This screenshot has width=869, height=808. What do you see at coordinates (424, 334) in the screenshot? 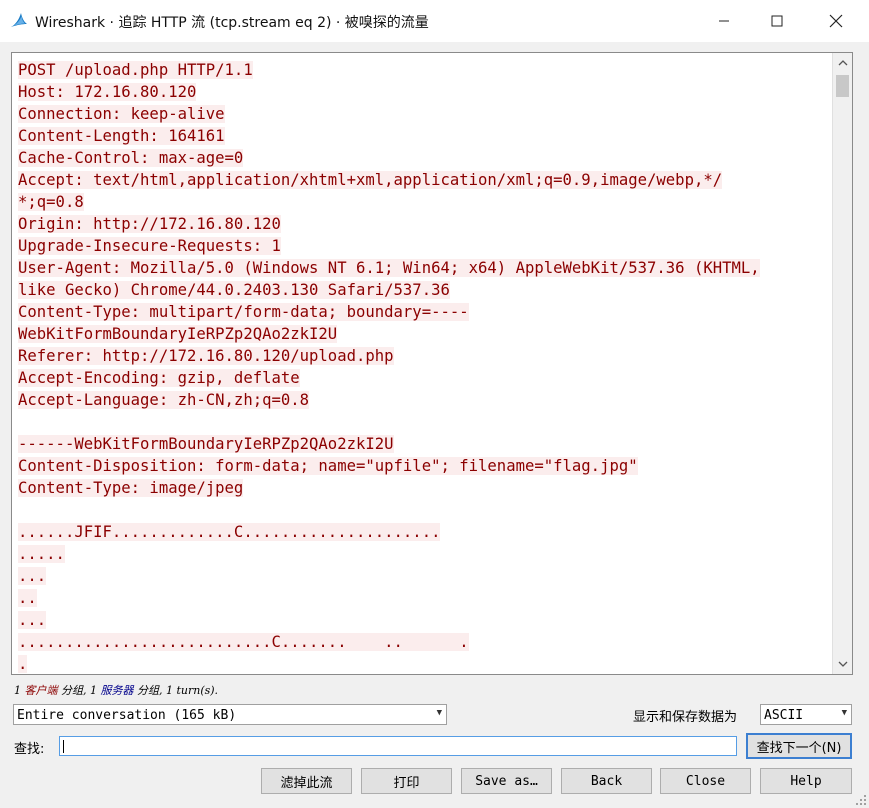
I see `stream-line: WebKitFormBoundaryIeRPZp2QAo2zkI2U` at bounding box center [424, 334].